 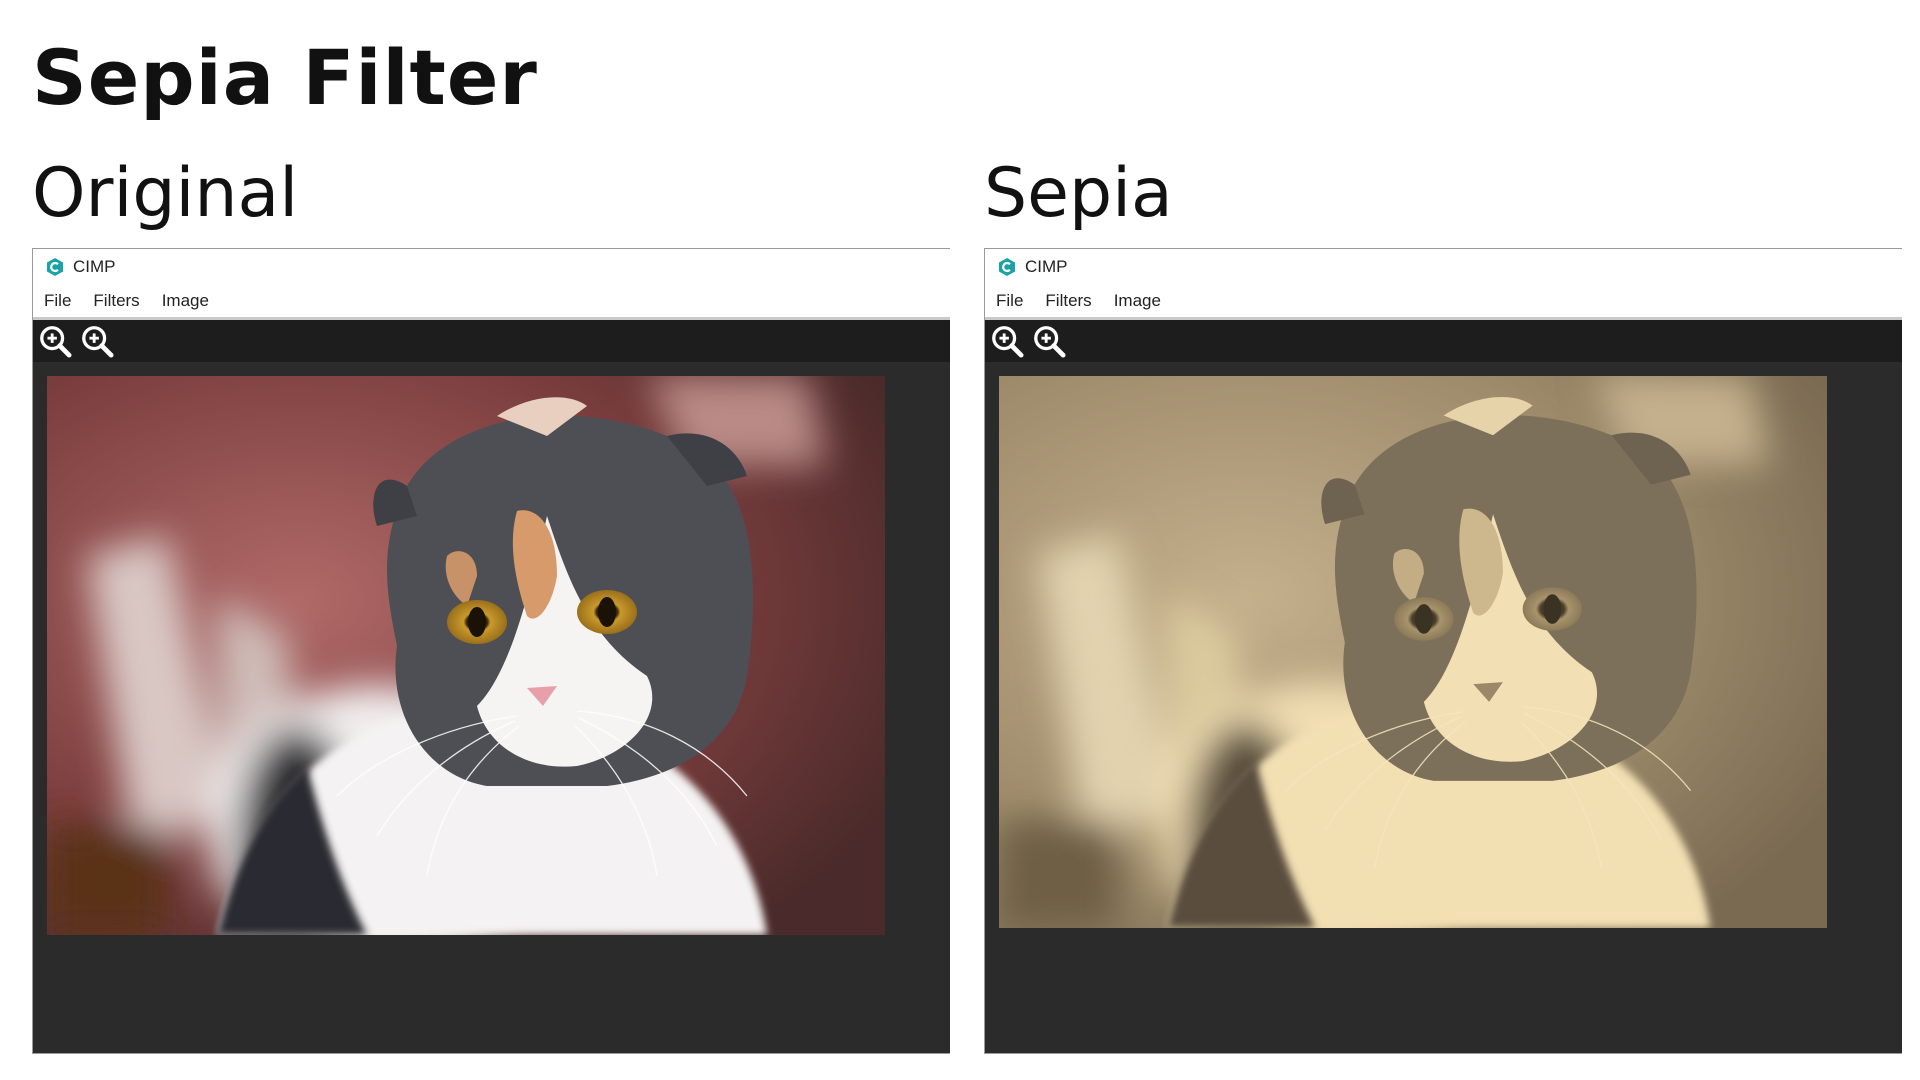 What do you see at coordinates (1078, 193) in the screenshot?
I see `panel-heading-sepia: Sepia` at bounding box center [1078, 193].